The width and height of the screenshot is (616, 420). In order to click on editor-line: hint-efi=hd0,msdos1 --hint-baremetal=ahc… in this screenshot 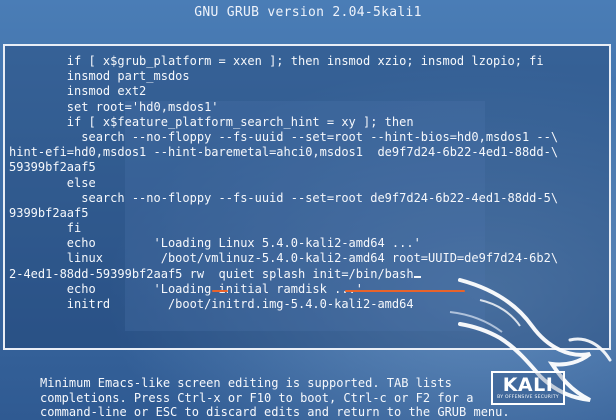, I will do `click(283, 152)`.